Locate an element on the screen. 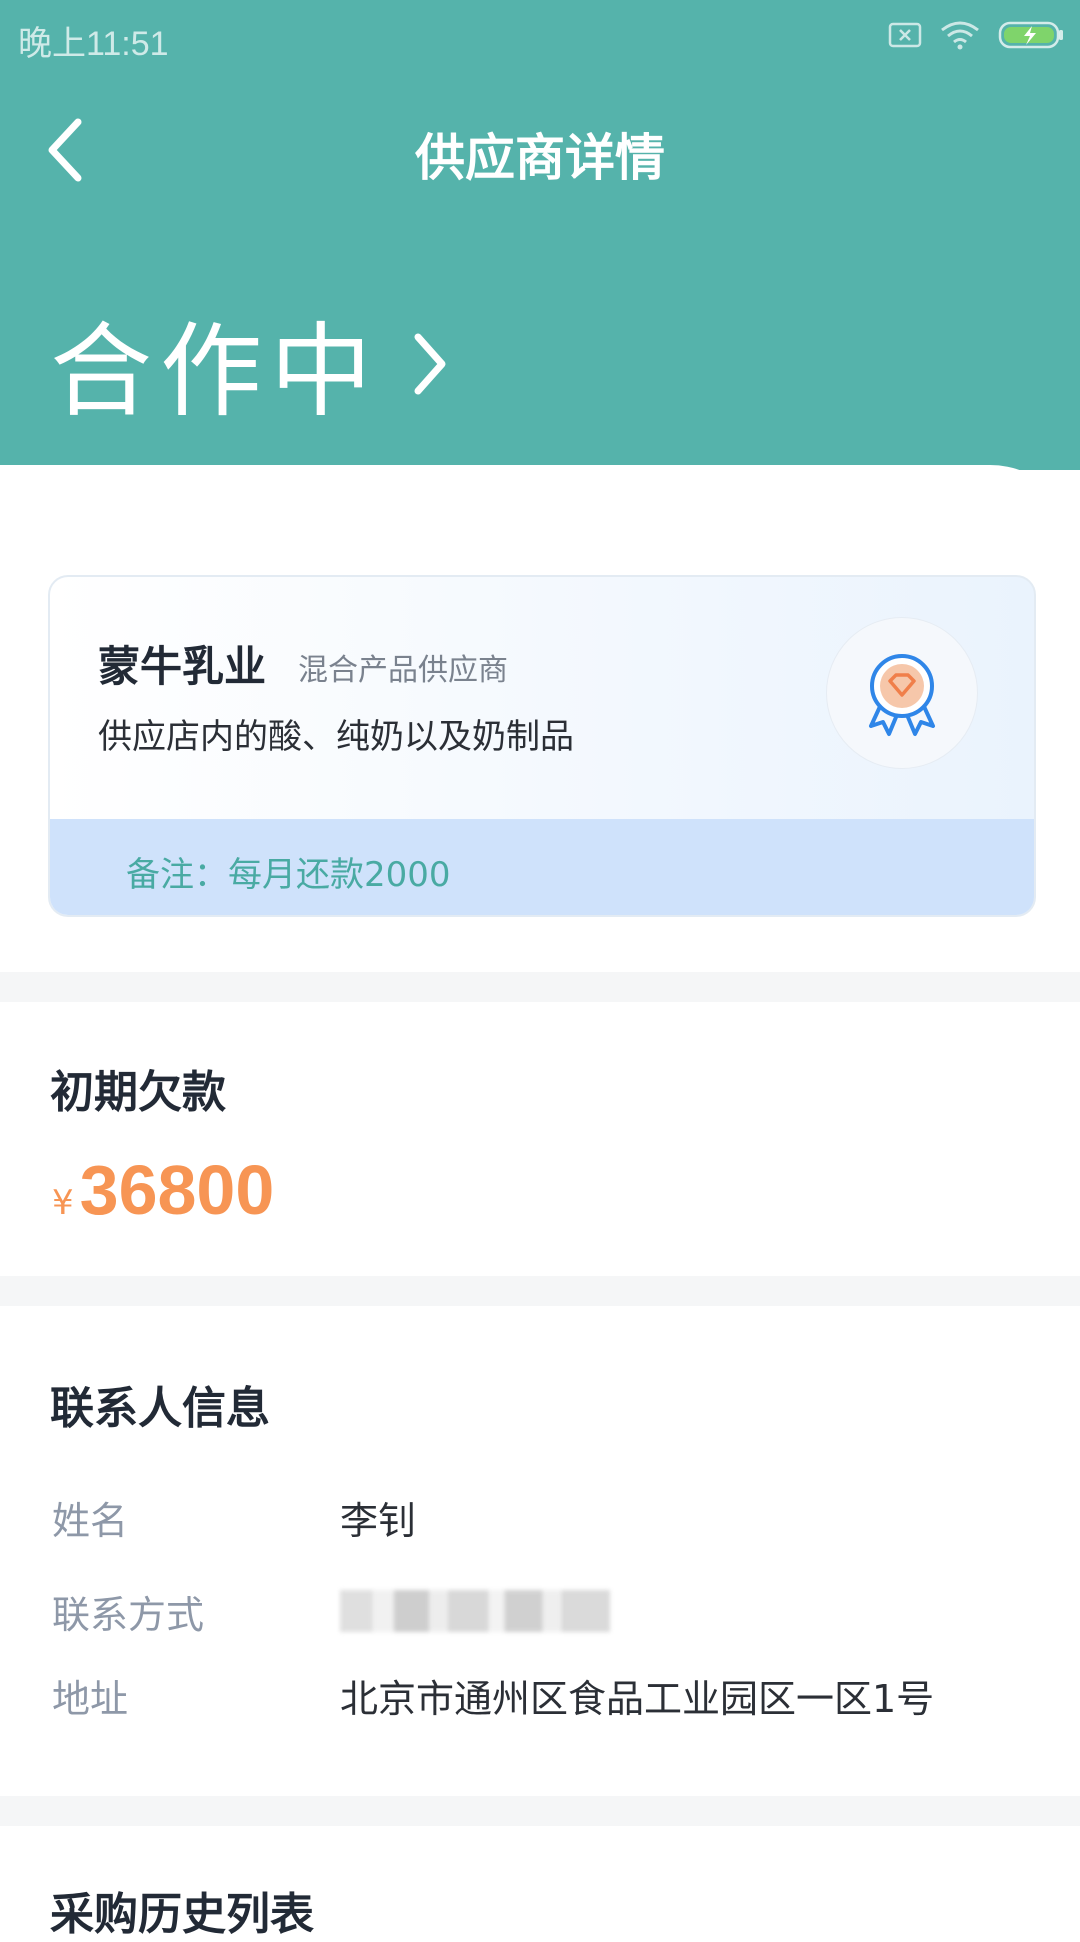 This screenshot has width=1080, height=1942. cooperation-status-label: 合作中 is located at coordinates (215, 372).